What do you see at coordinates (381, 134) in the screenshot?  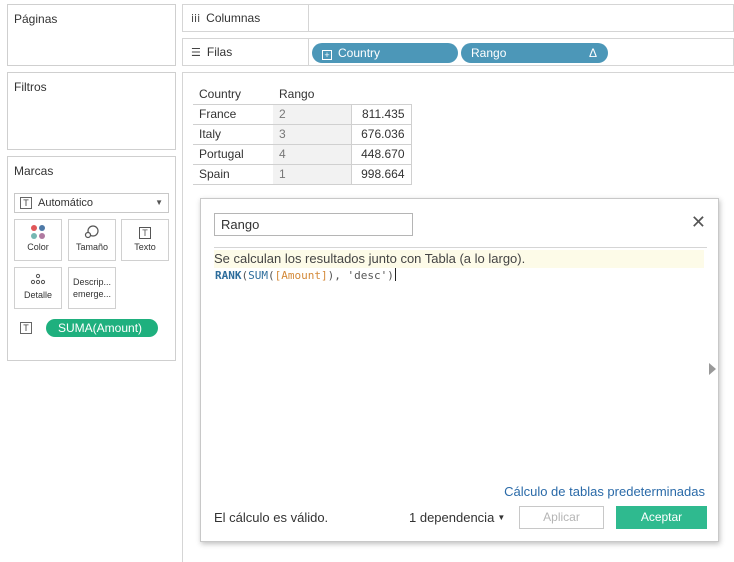 I see `value-cell: 676.036` at bounding box center [381, 134].